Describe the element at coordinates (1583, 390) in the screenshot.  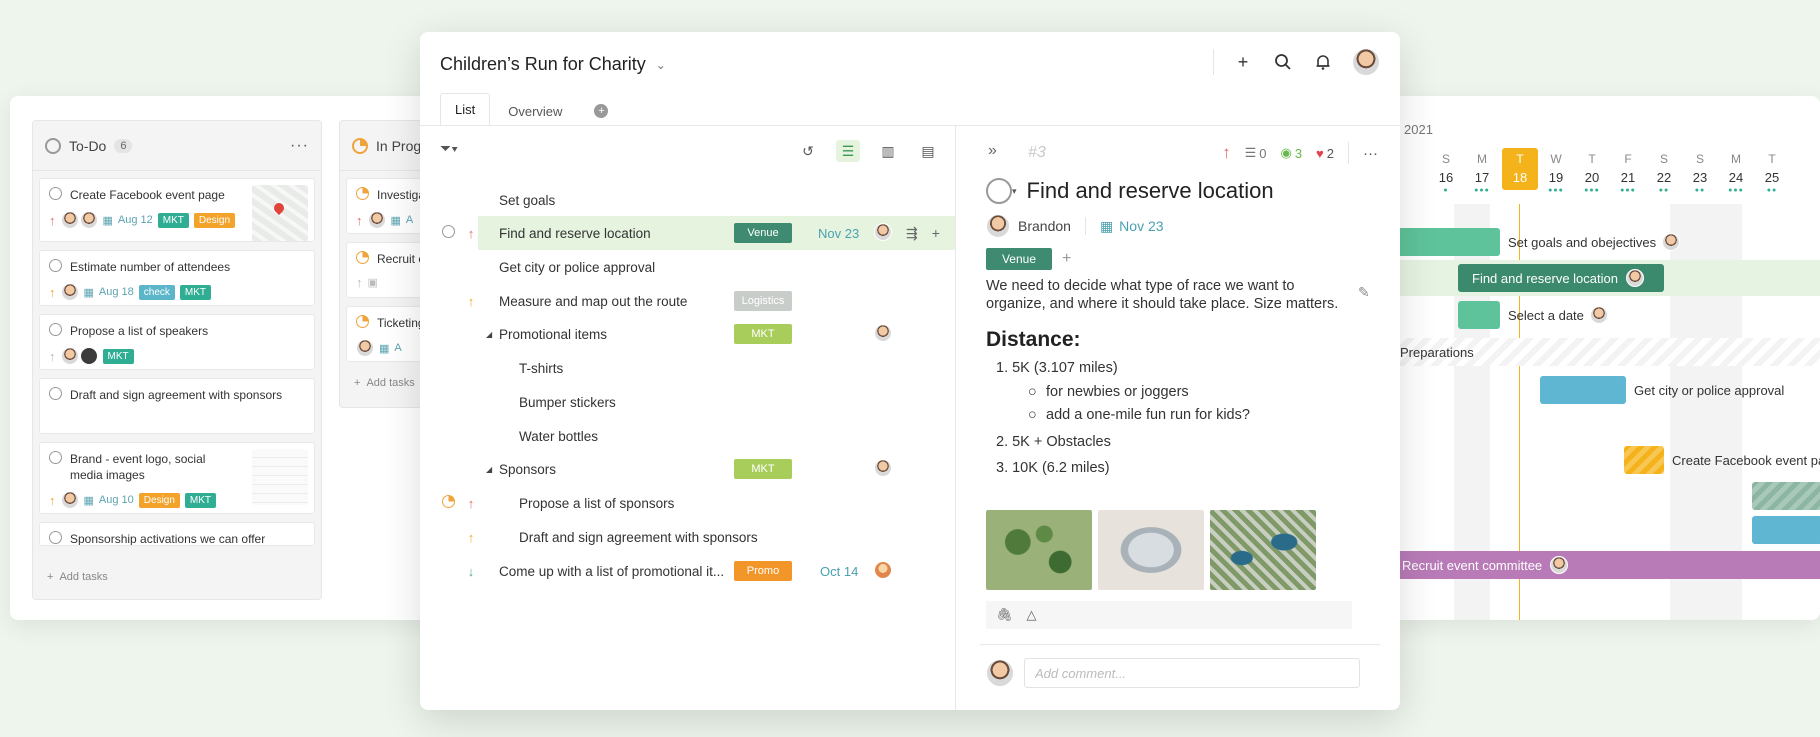
I see `gantt-bar-city-approval` at that location.